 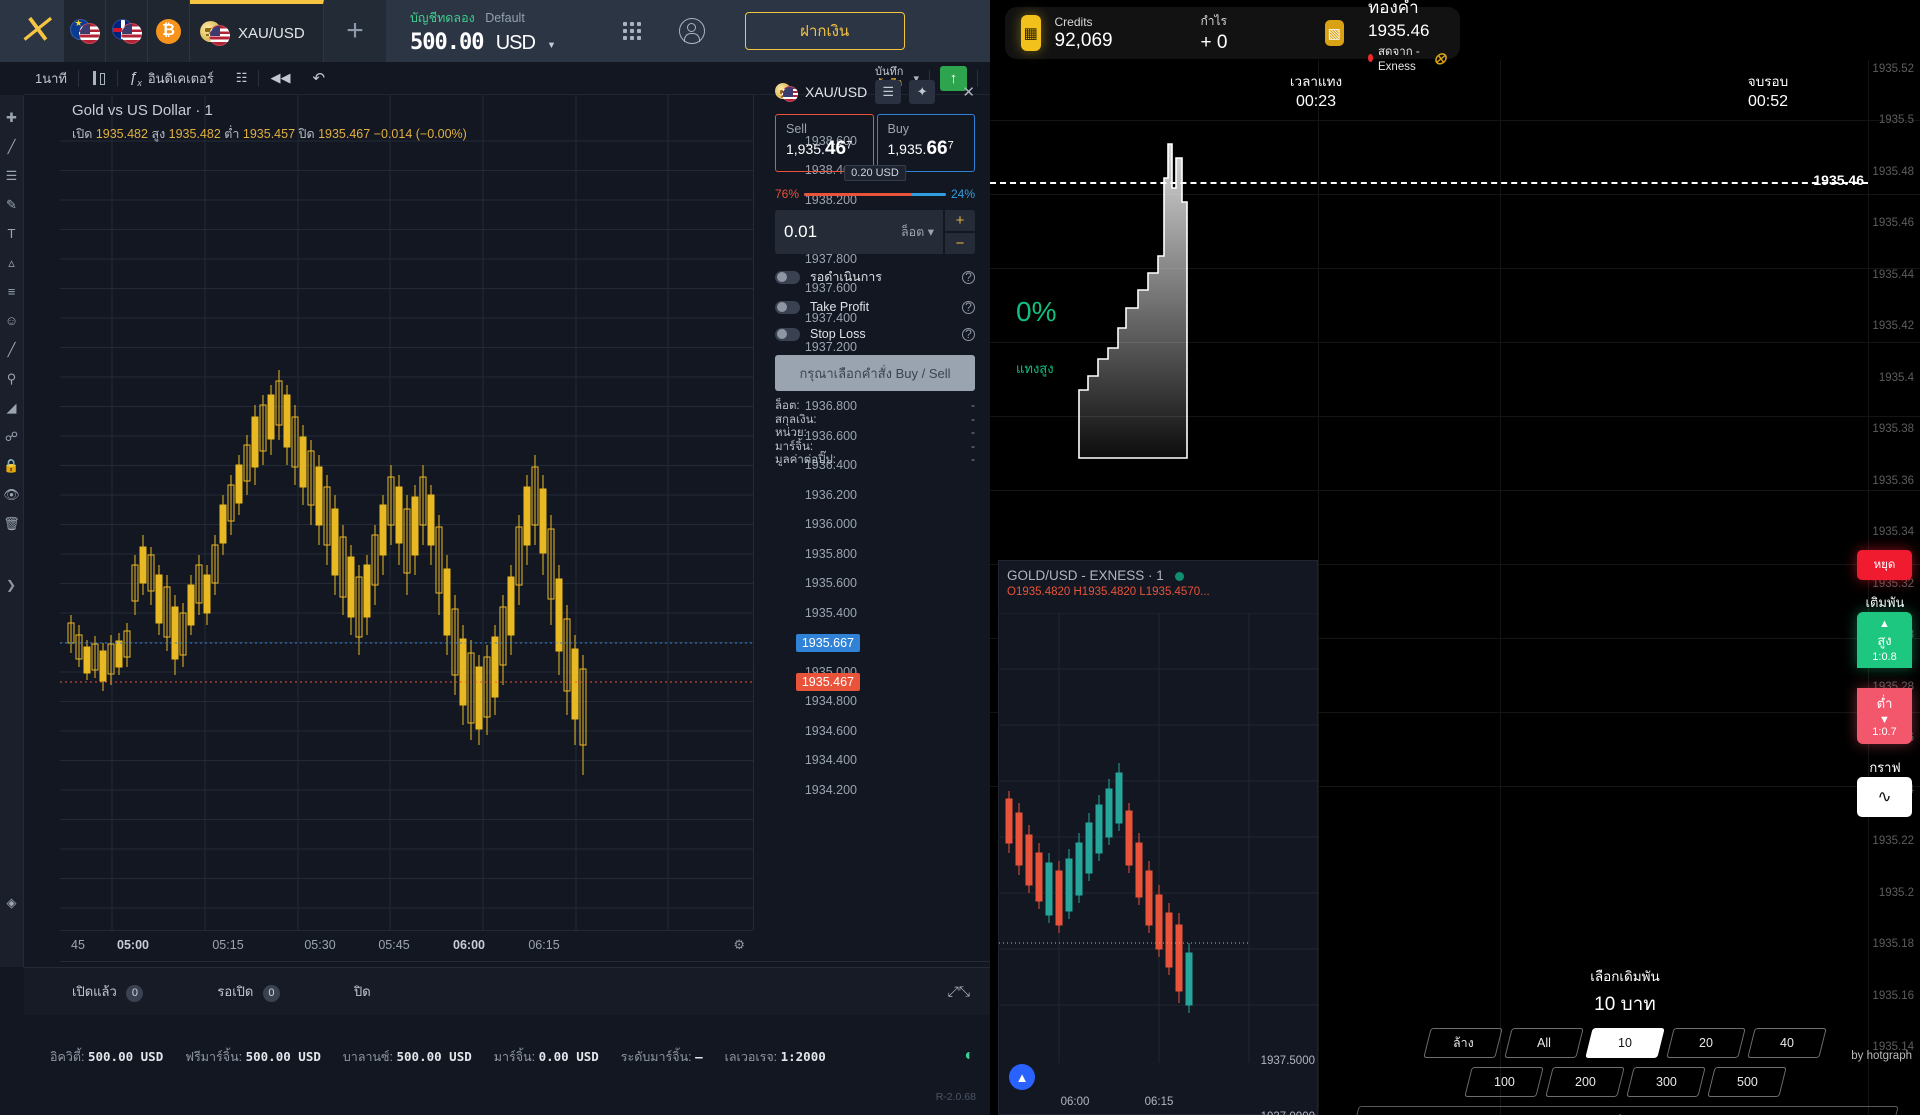 I want to click on sidebar-expand-arrow: ❯, so click(x=11, y=585).